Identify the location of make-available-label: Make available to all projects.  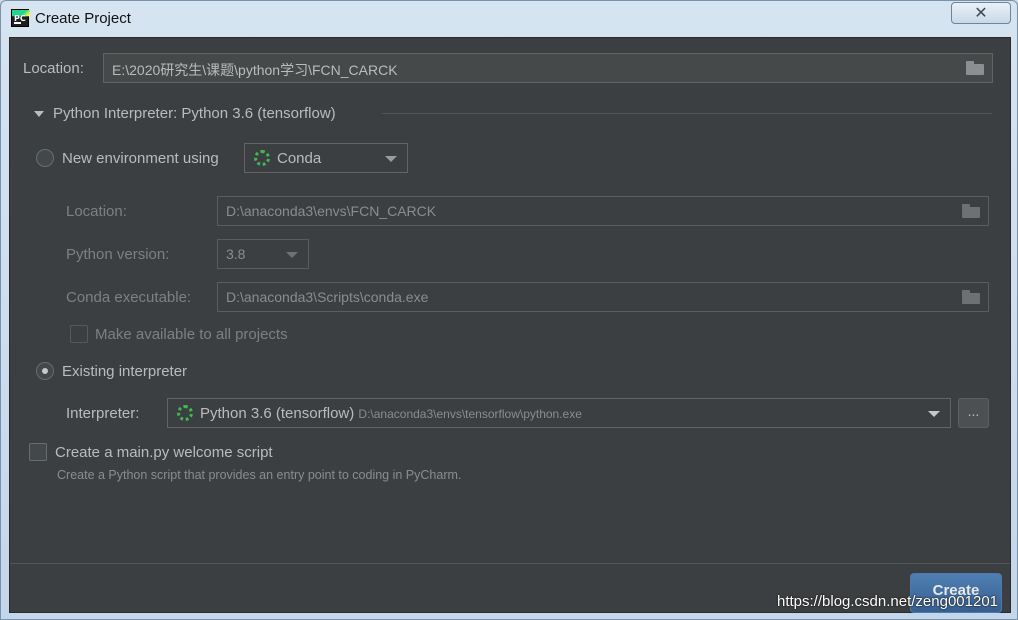
(191, 334).